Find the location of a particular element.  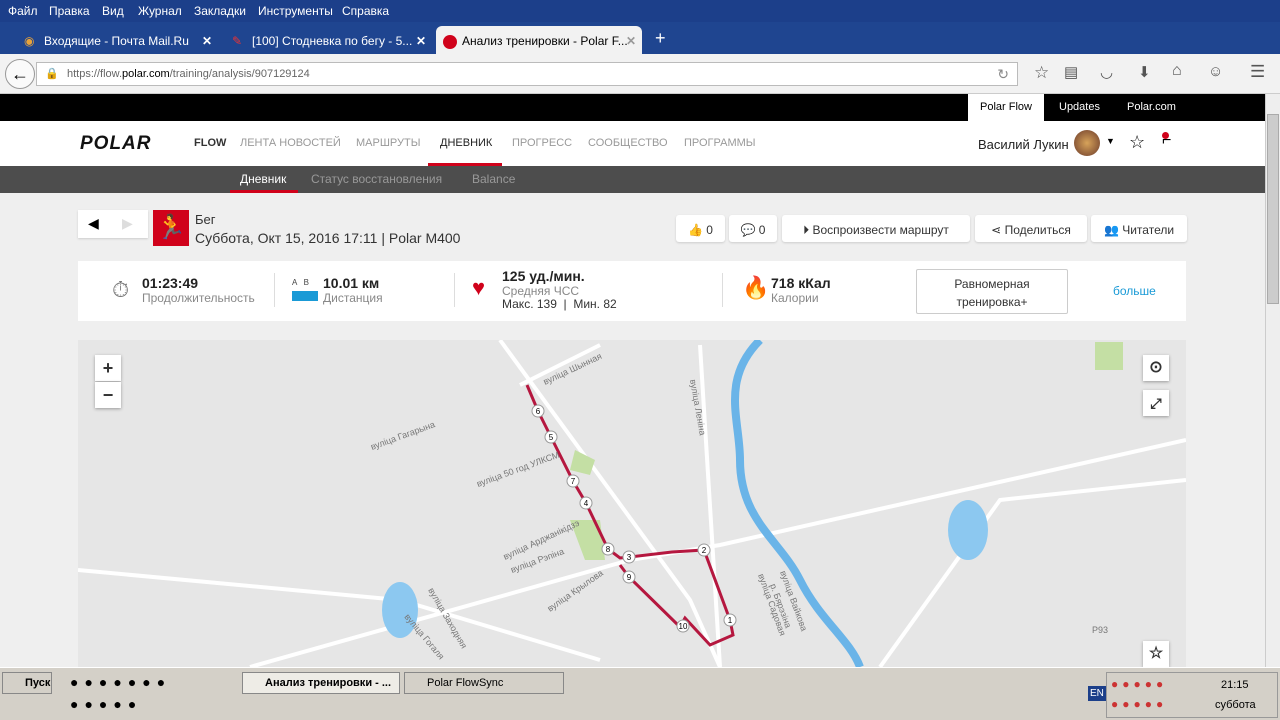

fullscreen-icon: ⤢ is located at coordinates (1156, 403).